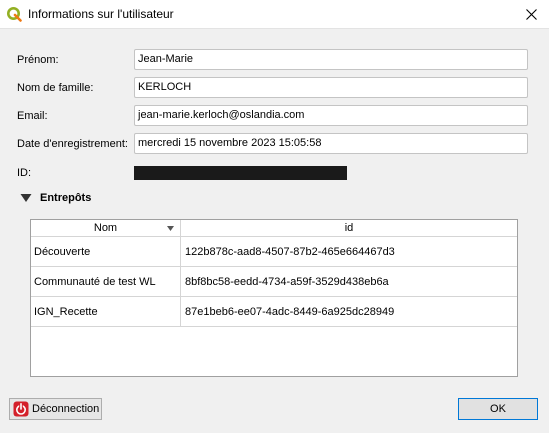  What do you see at coordinates (55, 88) in the screenshot?
I see `lastname-label: Nom de famille:` at bounding box center [55, 88].